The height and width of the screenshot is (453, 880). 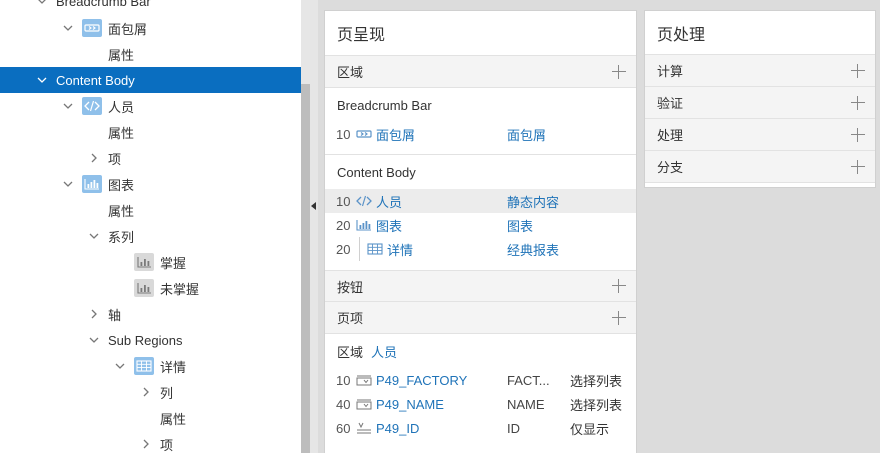 I want to click on chart-icon, so click(x=364, y=225).